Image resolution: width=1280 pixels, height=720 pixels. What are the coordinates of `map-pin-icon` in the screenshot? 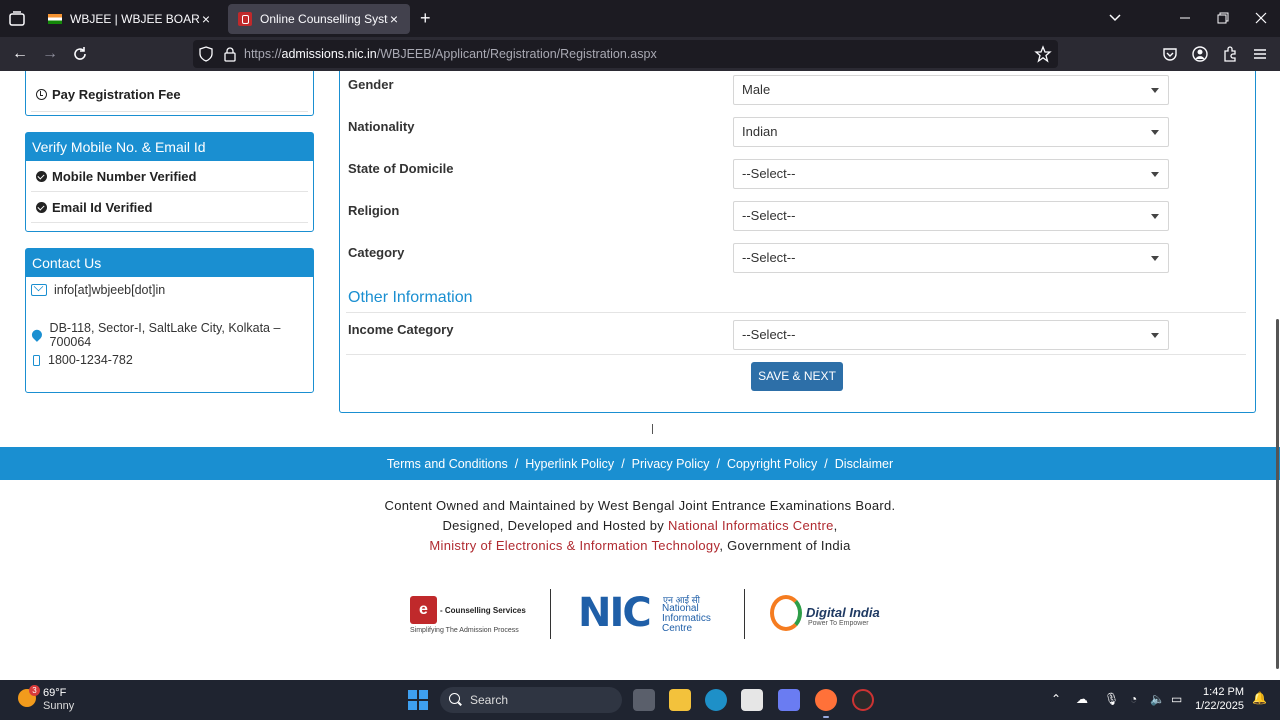 It's located at (36, 335).